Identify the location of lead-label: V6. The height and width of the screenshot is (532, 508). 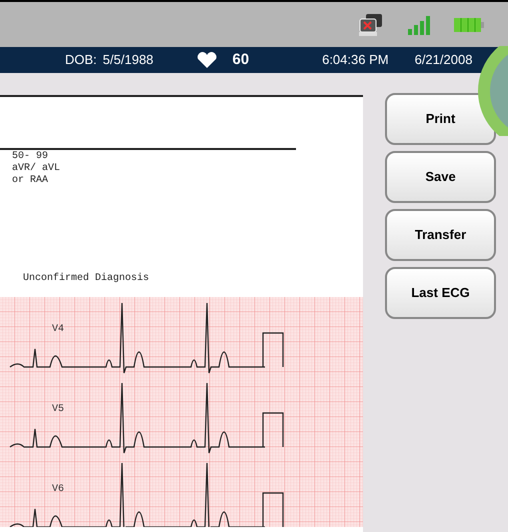
(58, 489).